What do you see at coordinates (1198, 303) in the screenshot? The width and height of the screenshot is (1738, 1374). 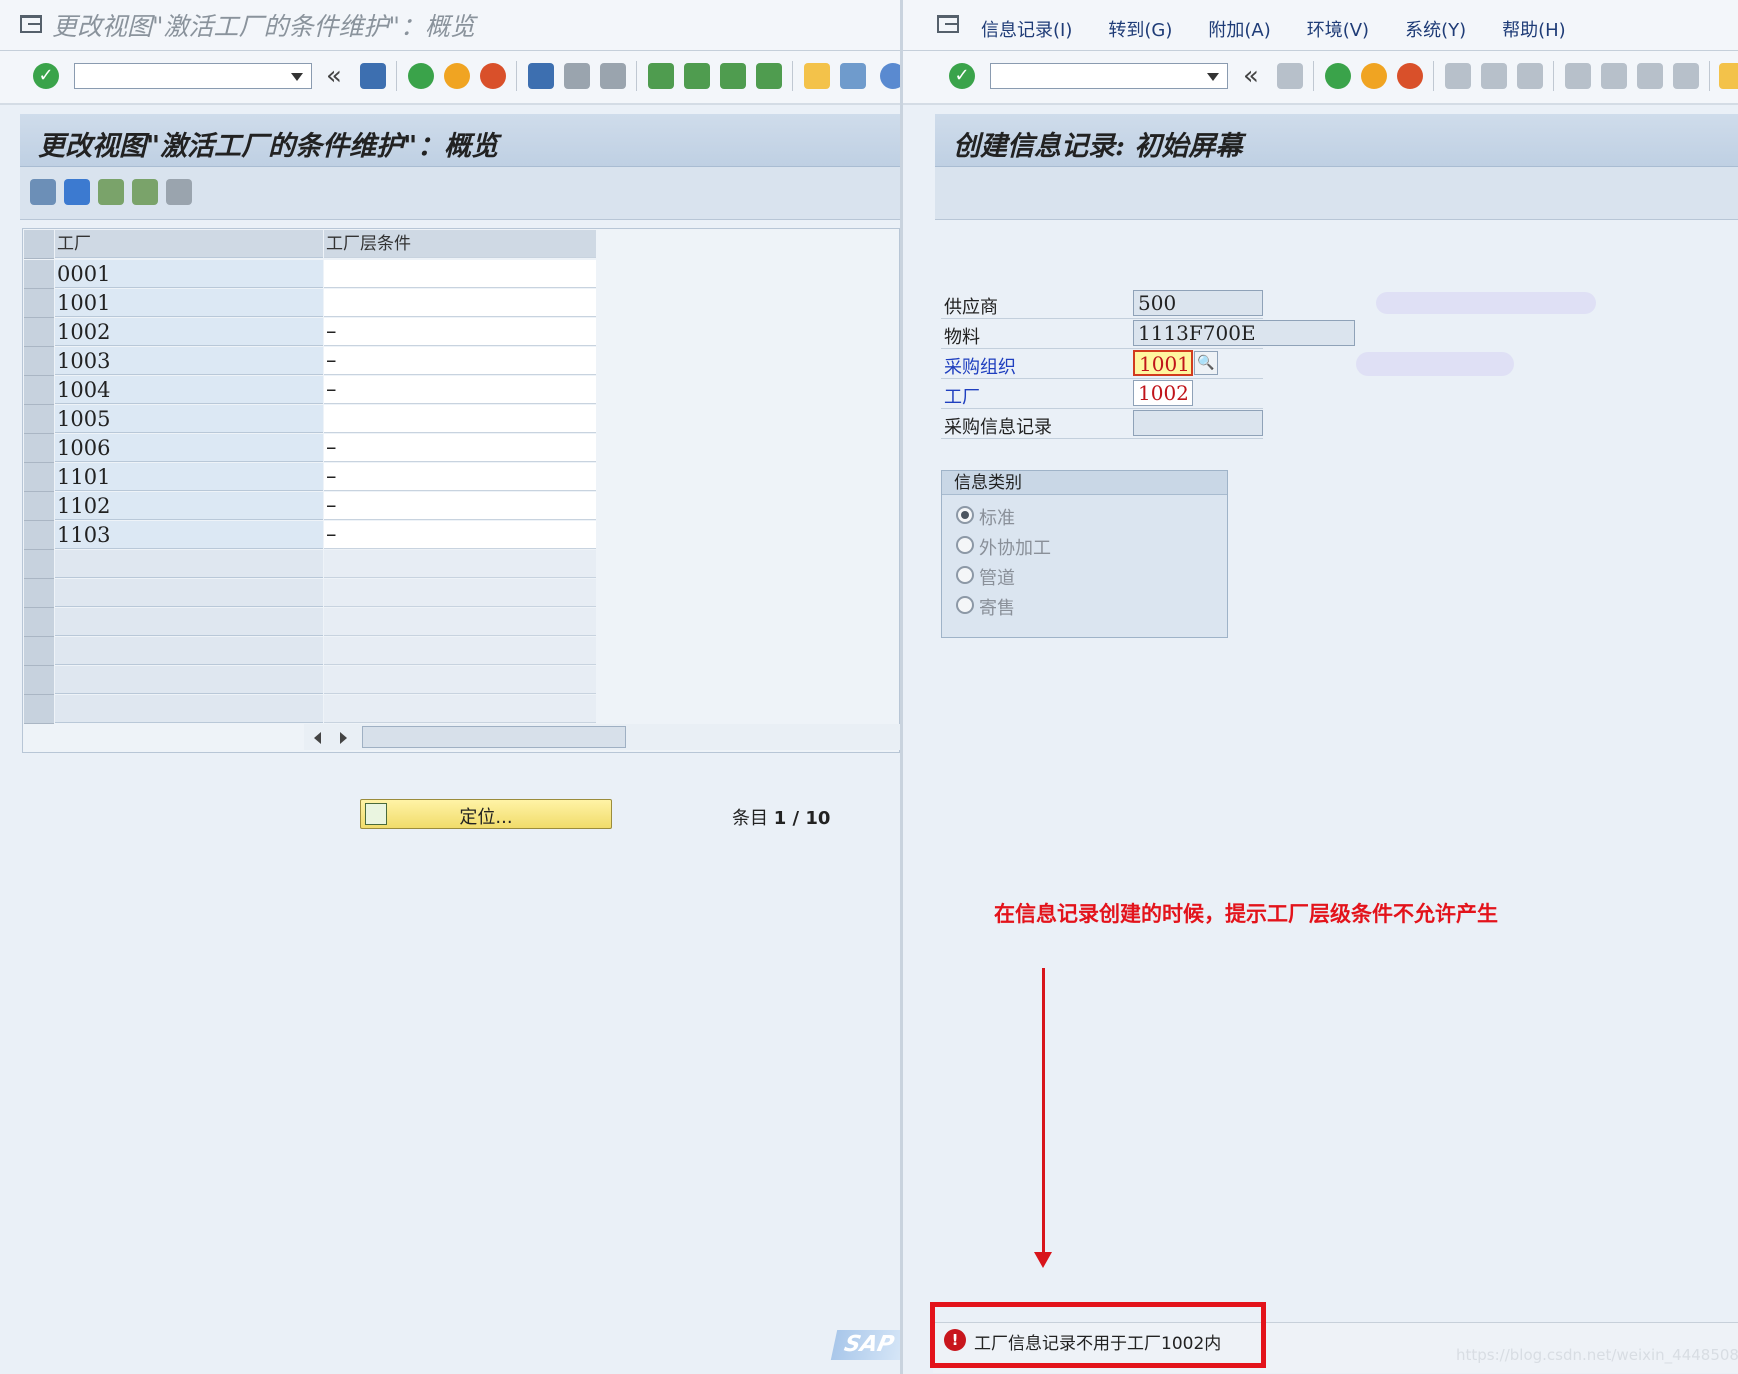 I see `vendor-field: 500` at bounding box center [1198, 303].